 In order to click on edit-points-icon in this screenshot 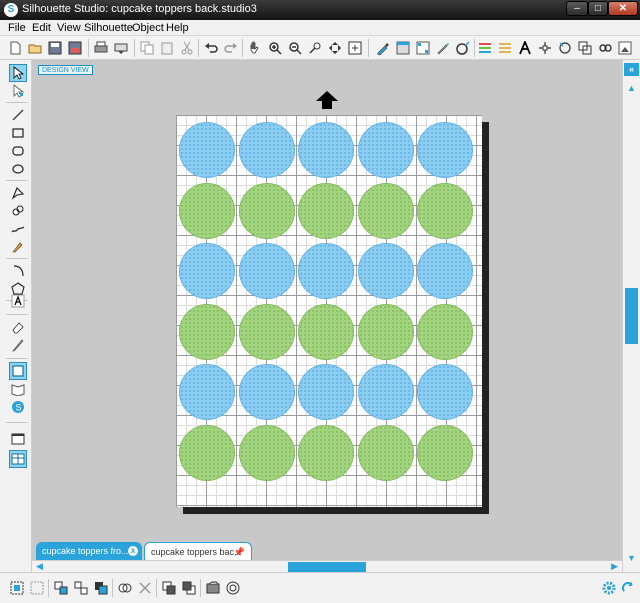, I will do `click(18, 91)`.